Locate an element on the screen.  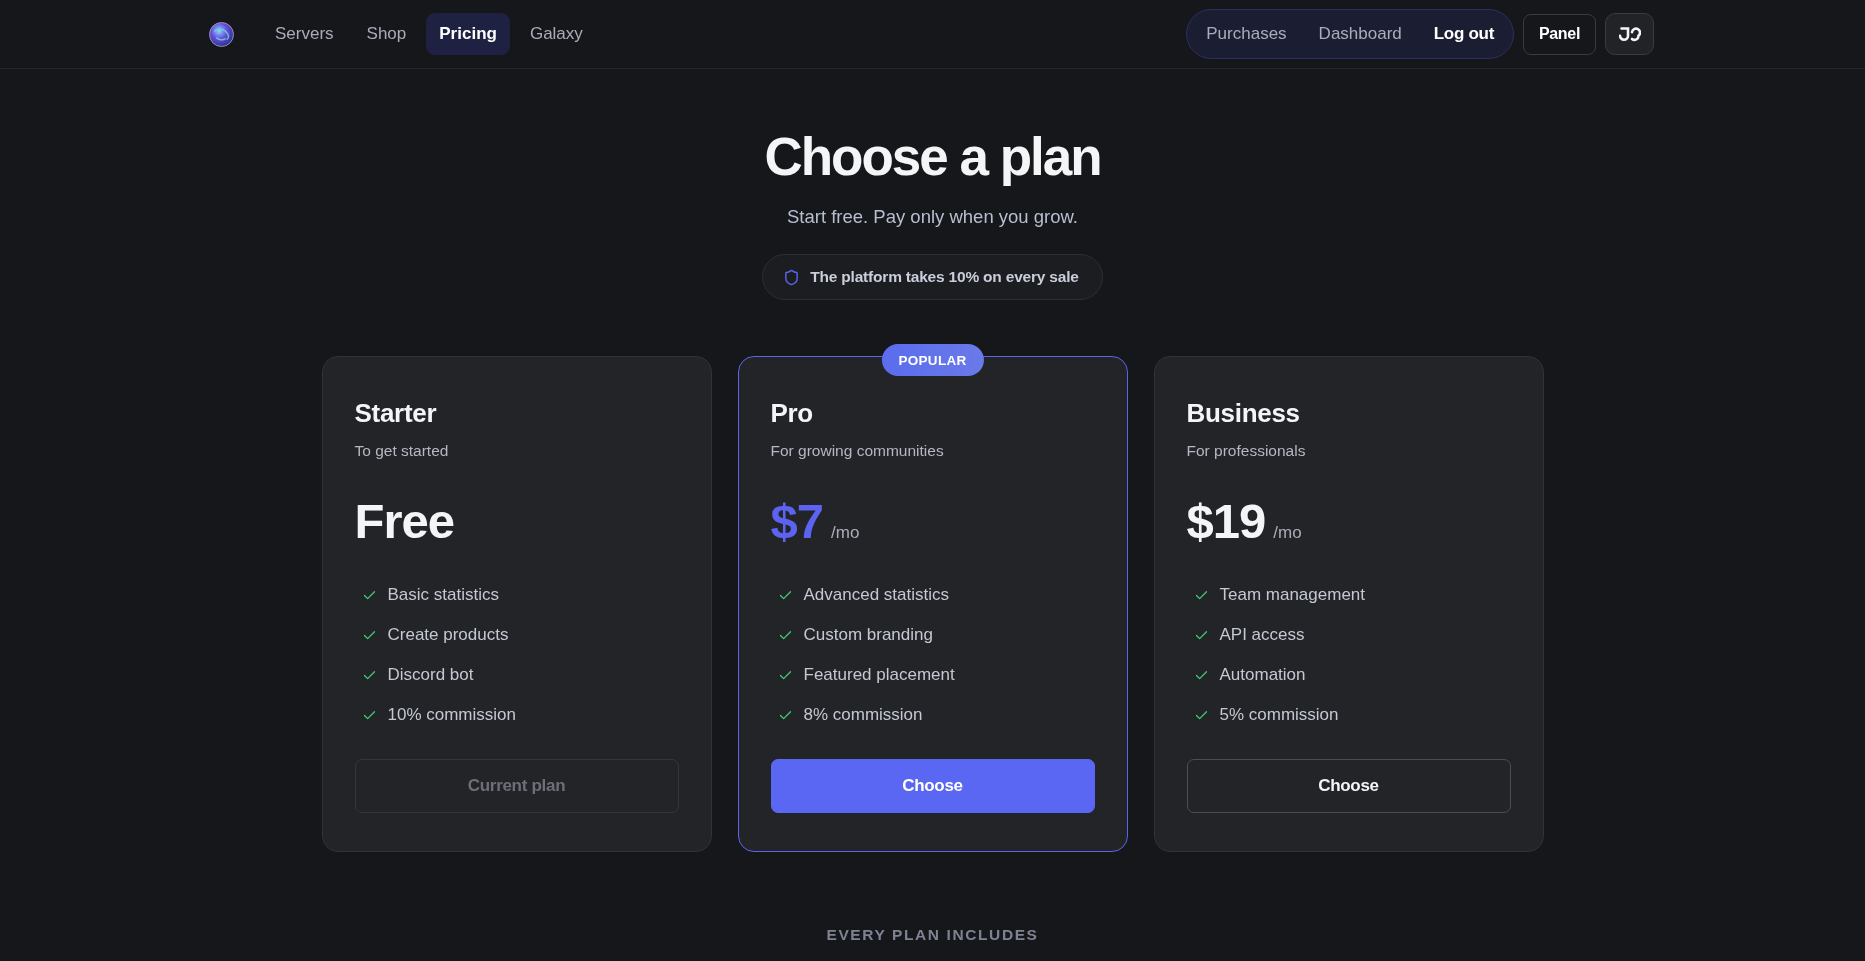
notice-text: The platform takes 10% on every sale is located at coordinates (944, 277).